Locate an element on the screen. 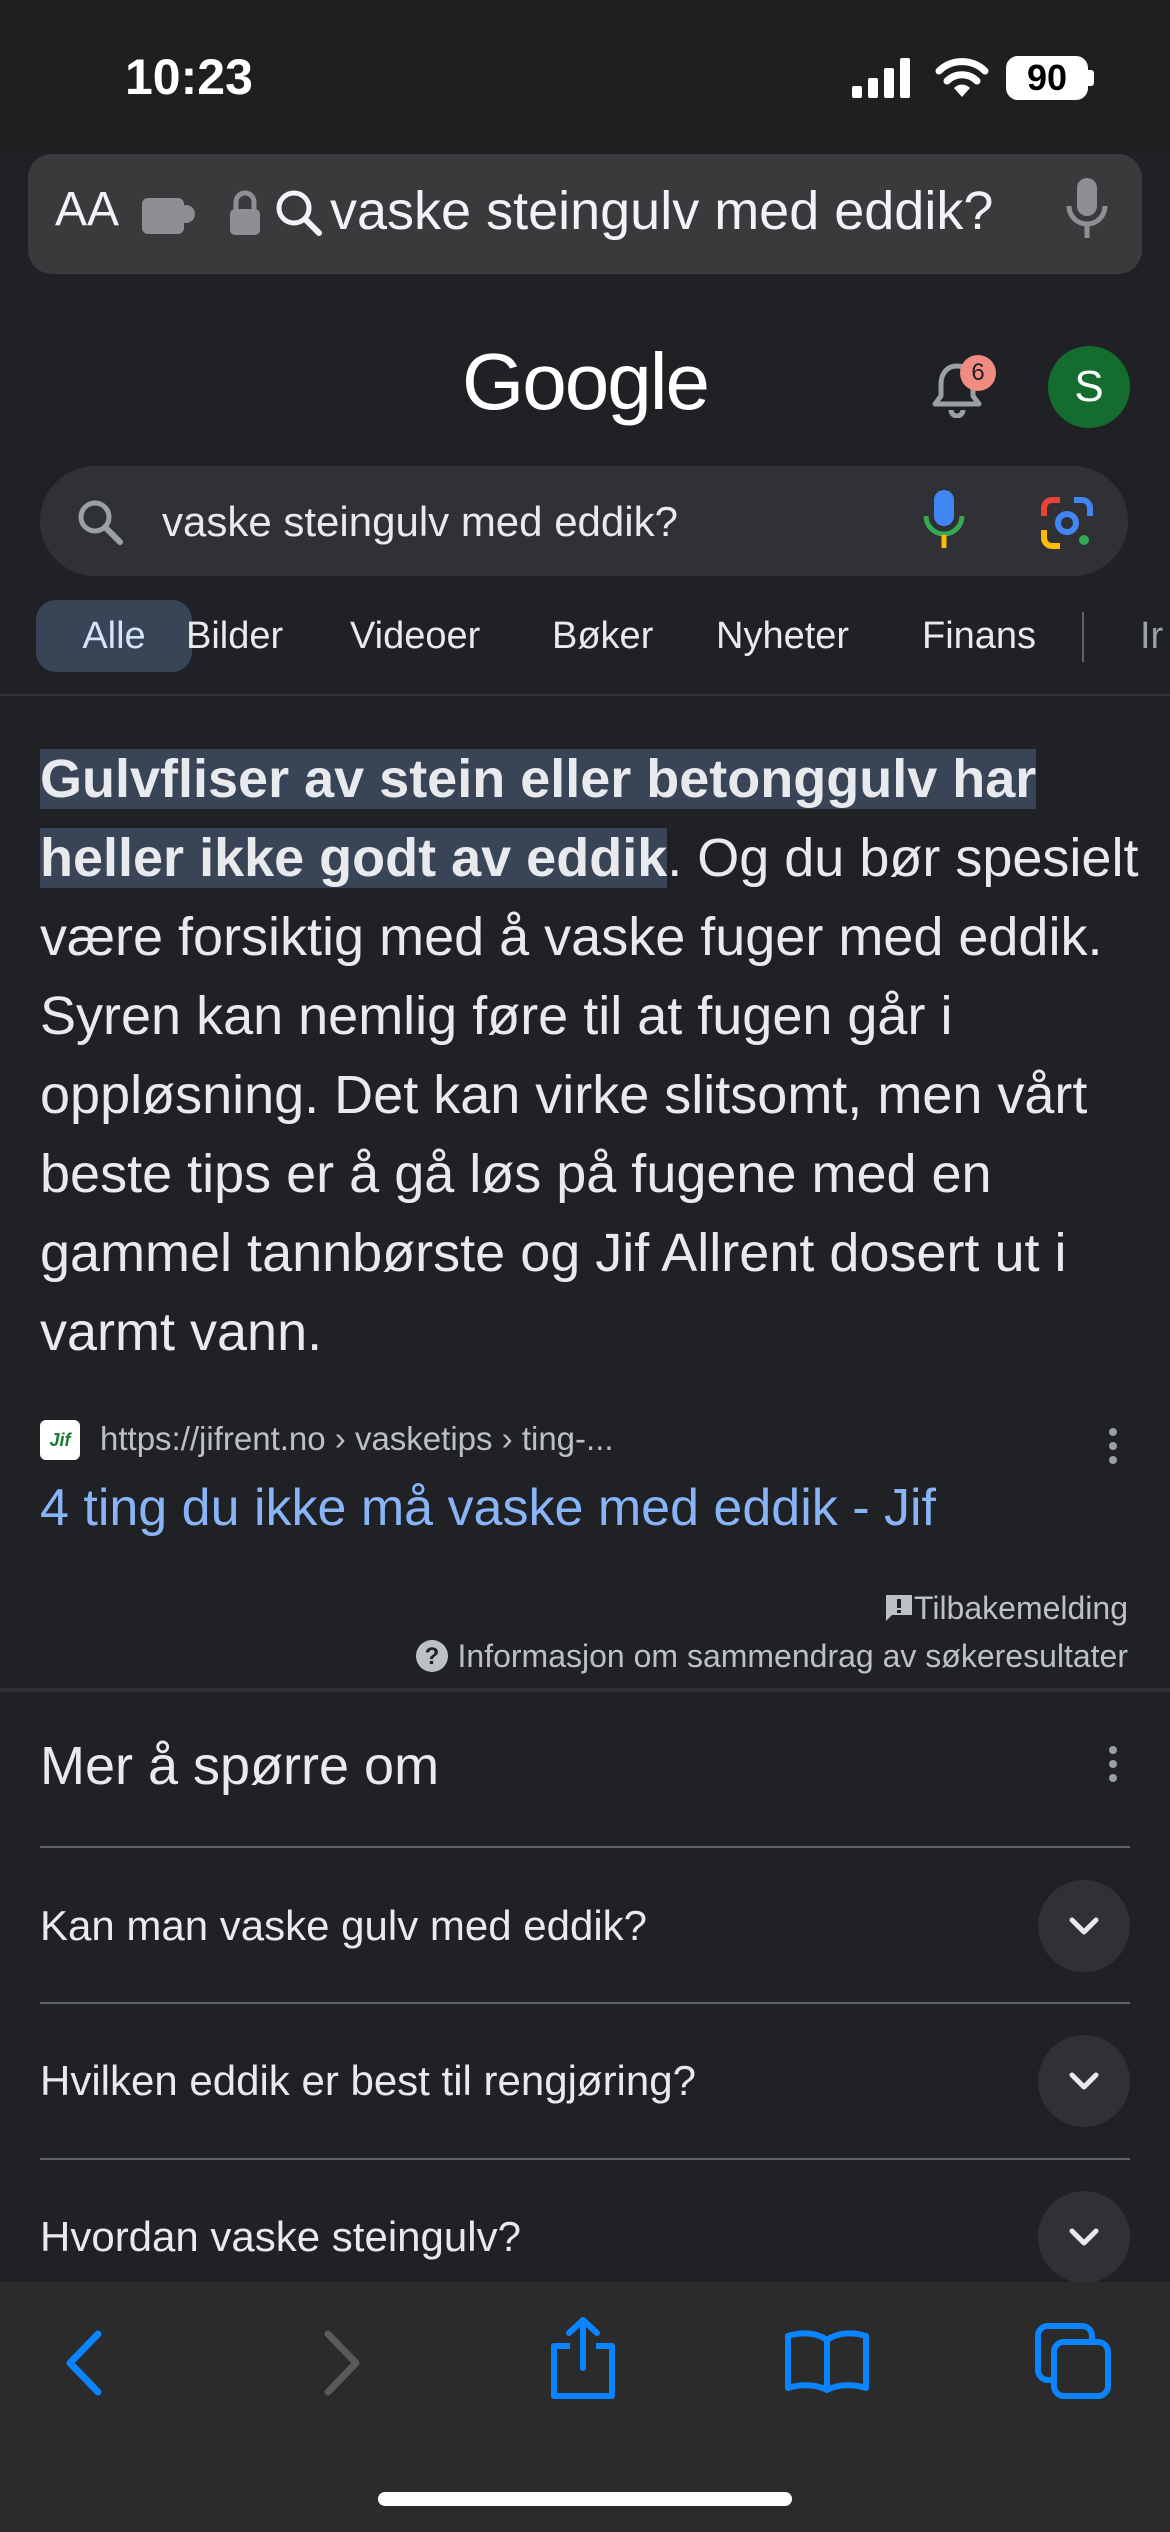 The image size is (1170, 2532). extension-puzzle-icon is located at coordinates (170, 214).